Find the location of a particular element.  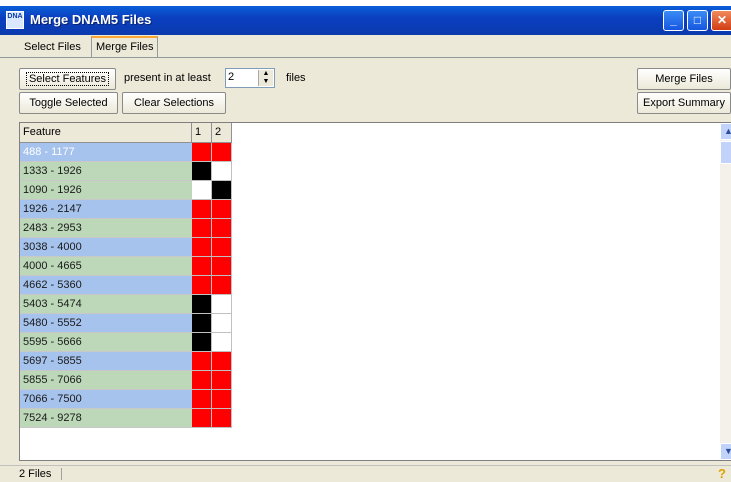

status-file-count: 2 Files is located at coordinates (41, 474).